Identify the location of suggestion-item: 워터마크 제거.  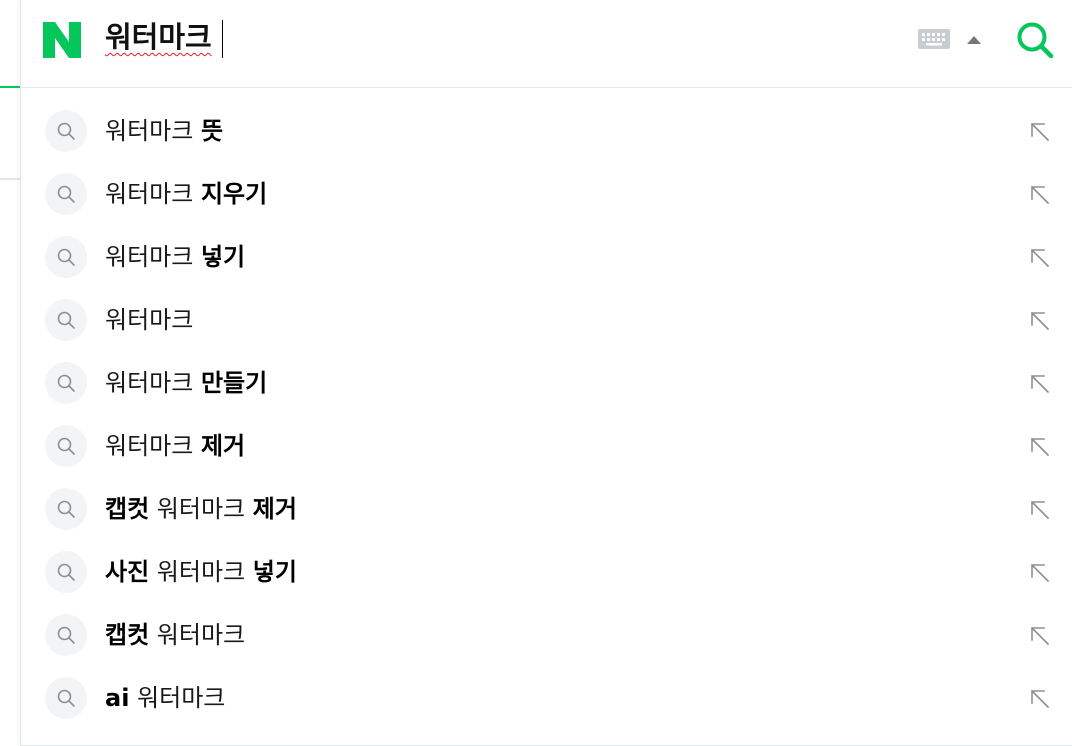
(546, 446).